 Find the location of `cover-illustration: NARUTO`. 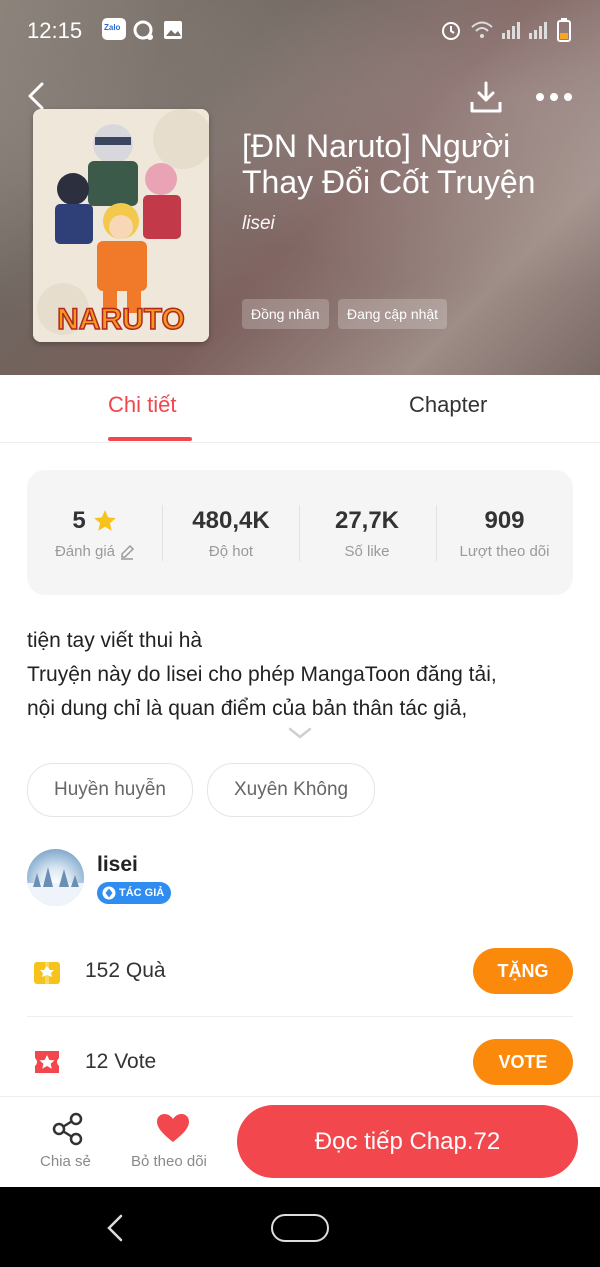

cover-illustration: NARUTO is located at coordinates (121, 225).